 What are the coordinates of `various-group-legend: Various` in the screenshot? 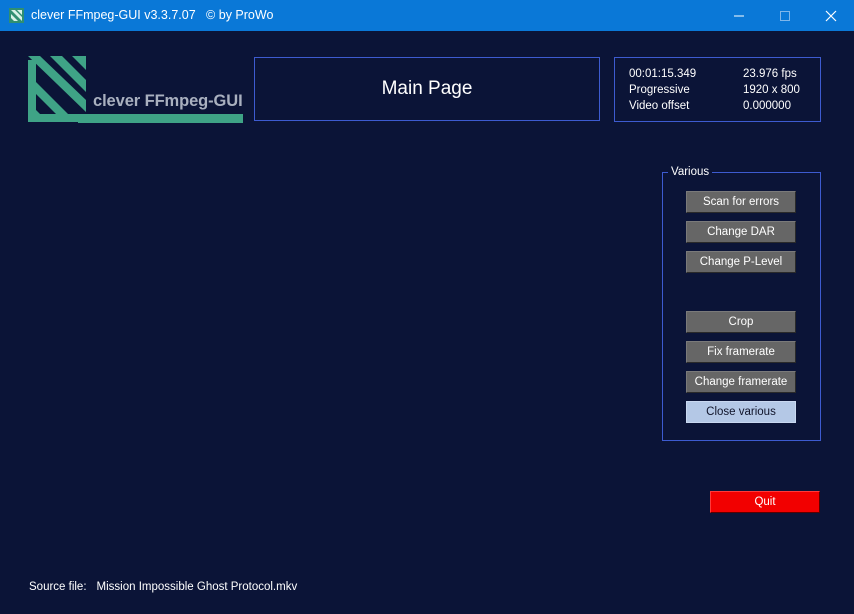 It's located at (690, 172).